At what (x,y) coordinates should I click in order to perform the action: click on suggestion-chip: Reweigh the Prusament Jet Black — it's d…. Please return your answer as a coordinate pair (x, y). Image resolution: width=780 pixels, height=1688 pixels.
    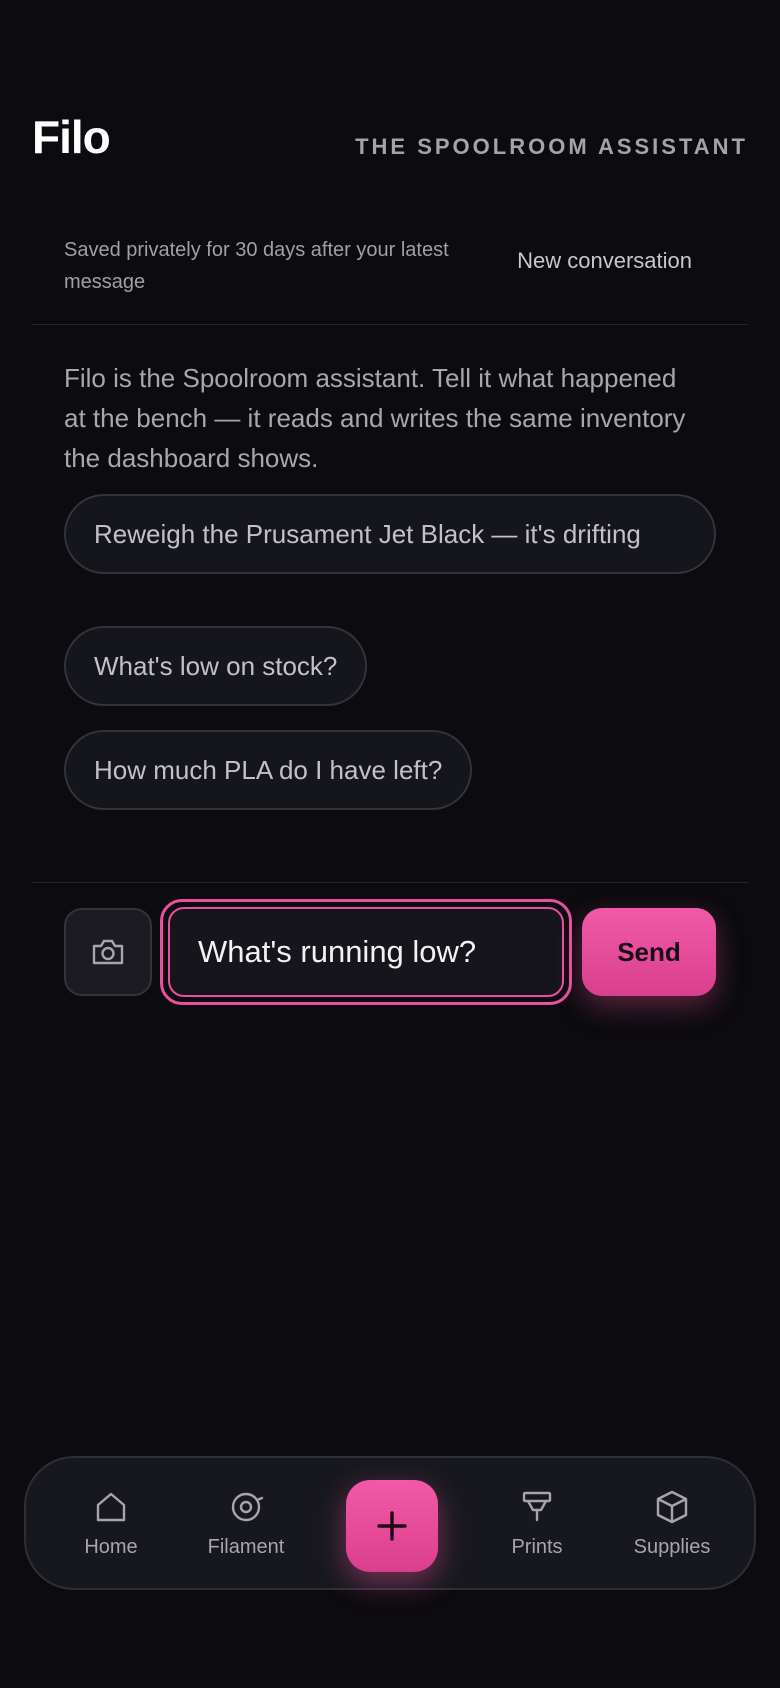
    Looking at the image, I should click on (390, 534).